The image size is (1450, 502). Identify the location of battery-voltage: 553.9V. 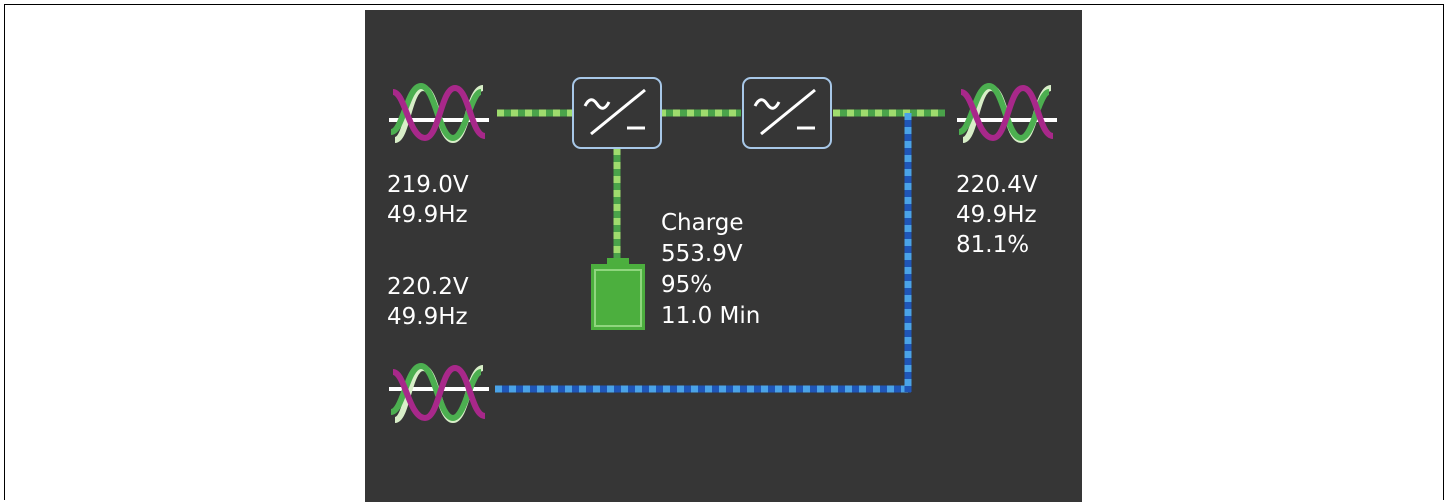
(702, 254).